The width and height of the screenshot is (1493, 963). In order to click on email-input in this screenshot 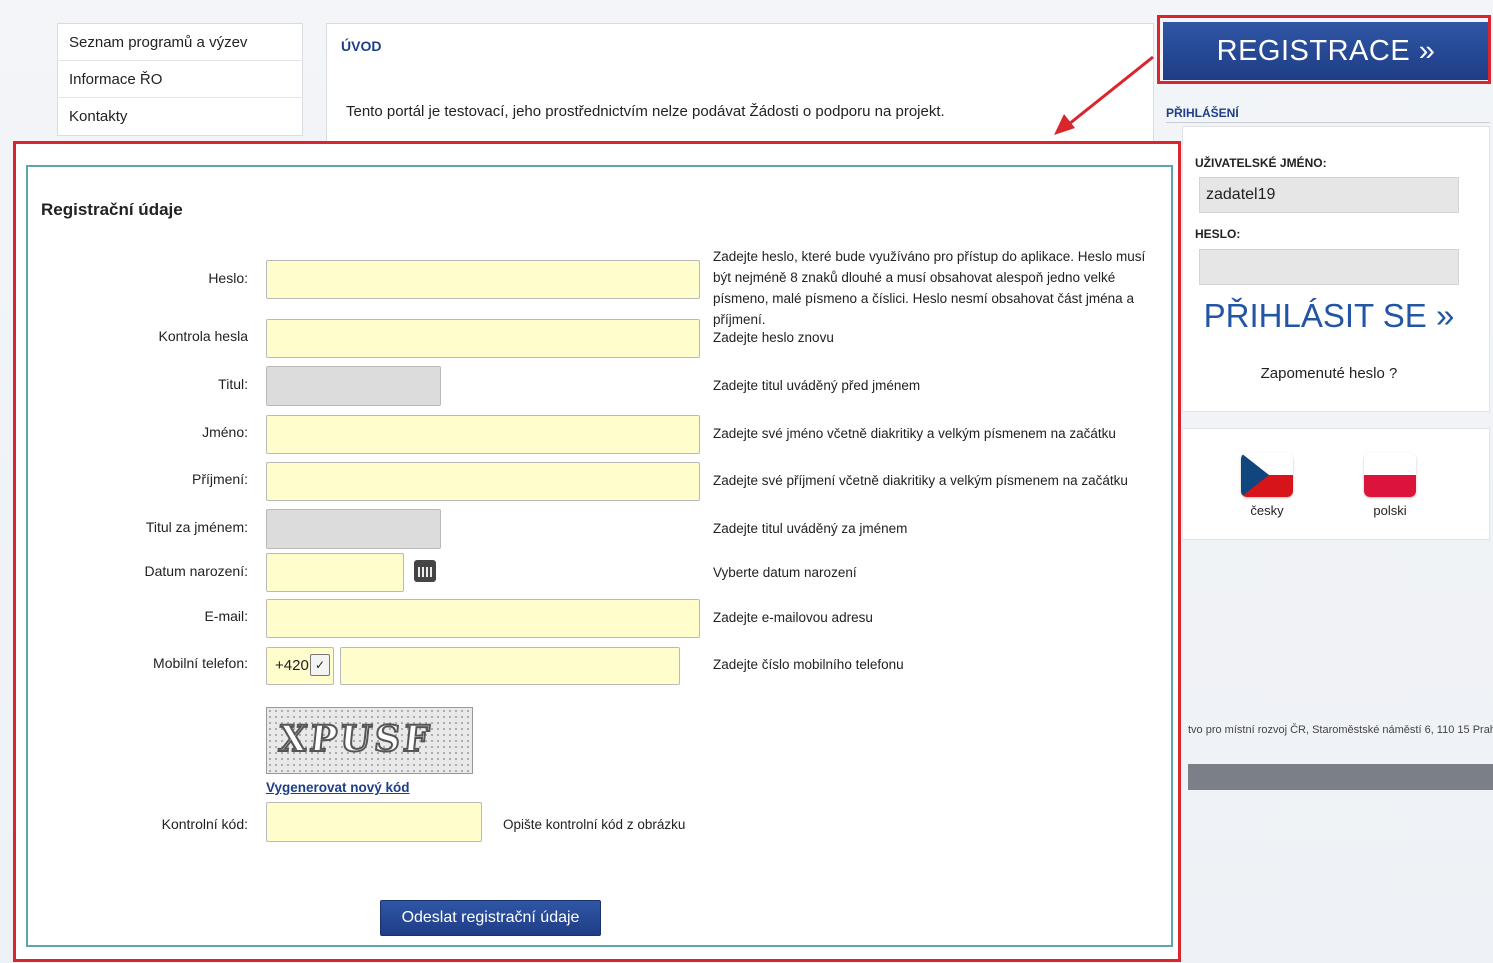, I will do `click(483, 618)`.